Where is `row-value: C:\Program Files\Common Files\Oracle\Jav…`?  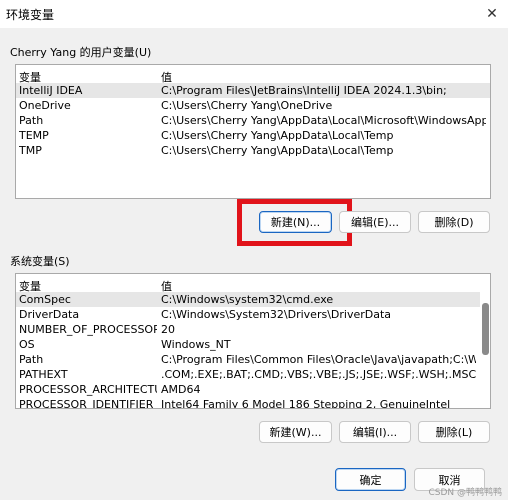
row-value: C:\Program Files\Common Files\Oracle\Jav… is located at coordinates (318, 359).